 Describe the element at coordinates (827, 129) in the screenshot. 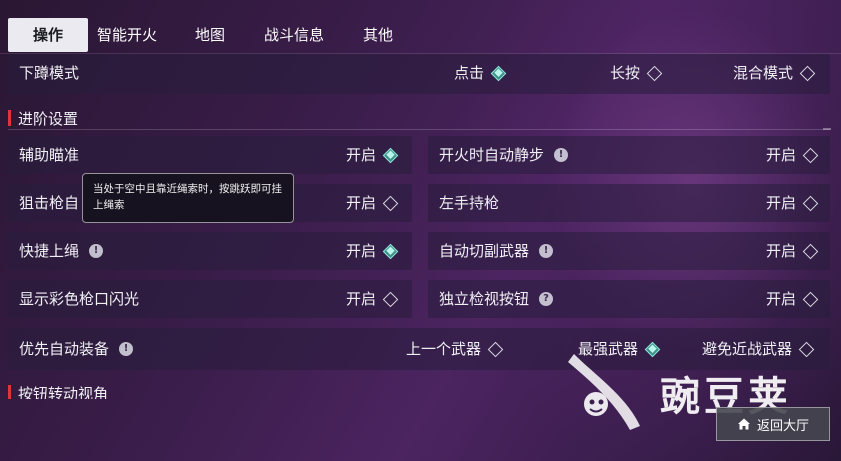

I see `scroll-indicator` at that location.